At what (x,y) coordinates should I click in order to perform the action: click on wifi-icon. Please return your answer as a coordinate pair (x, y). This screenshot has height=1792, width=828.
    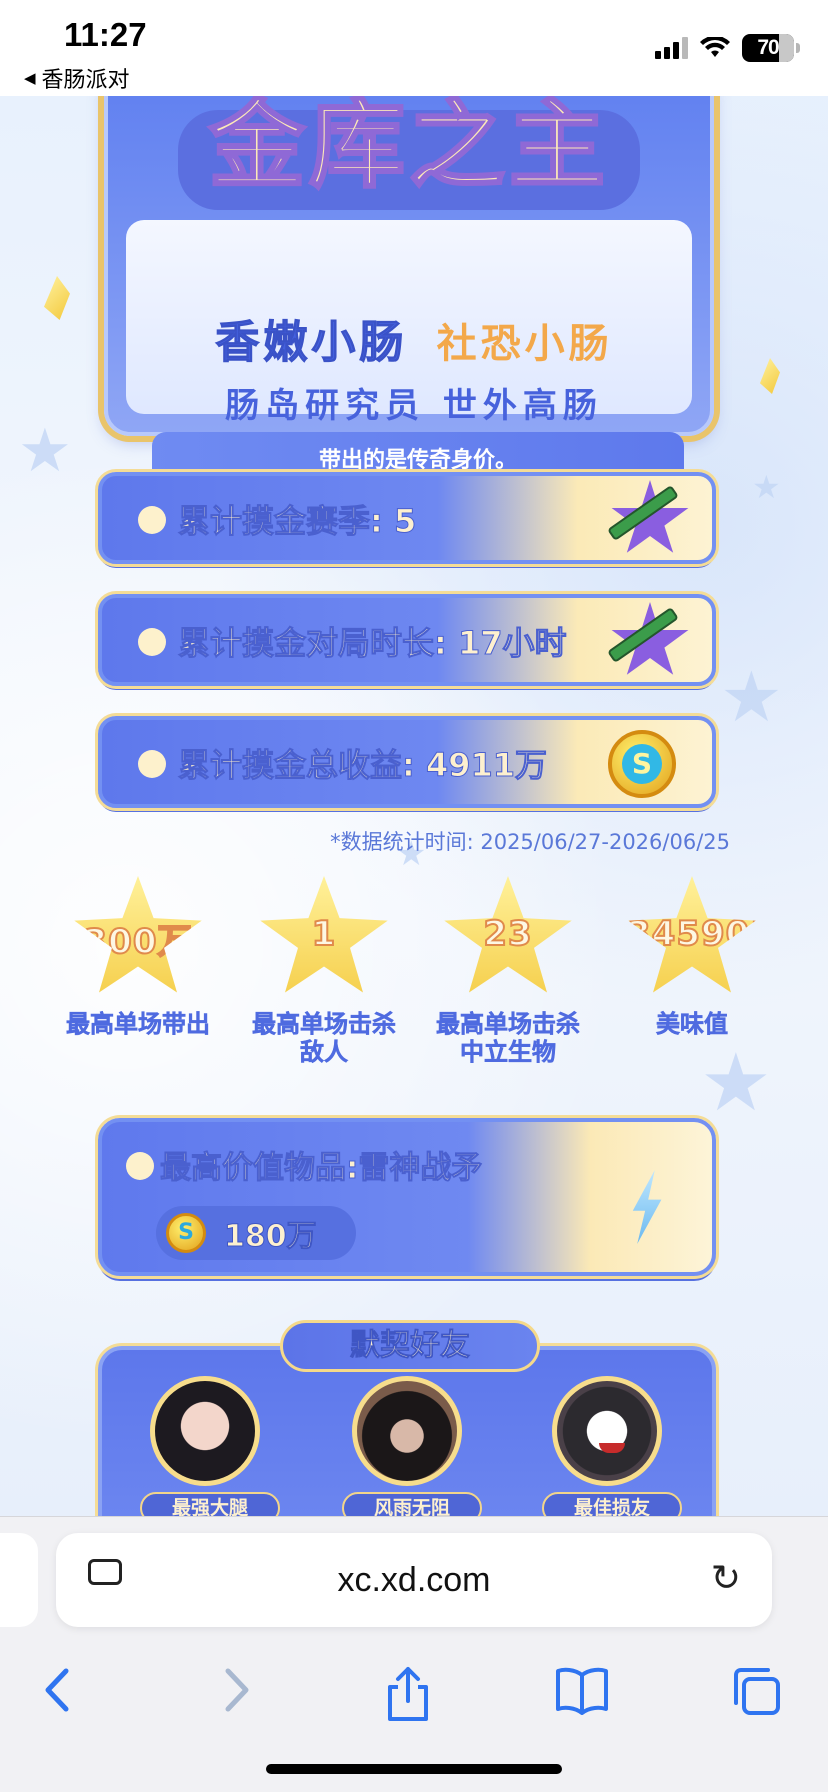
    Looking at the image, I should click on (715, 47).